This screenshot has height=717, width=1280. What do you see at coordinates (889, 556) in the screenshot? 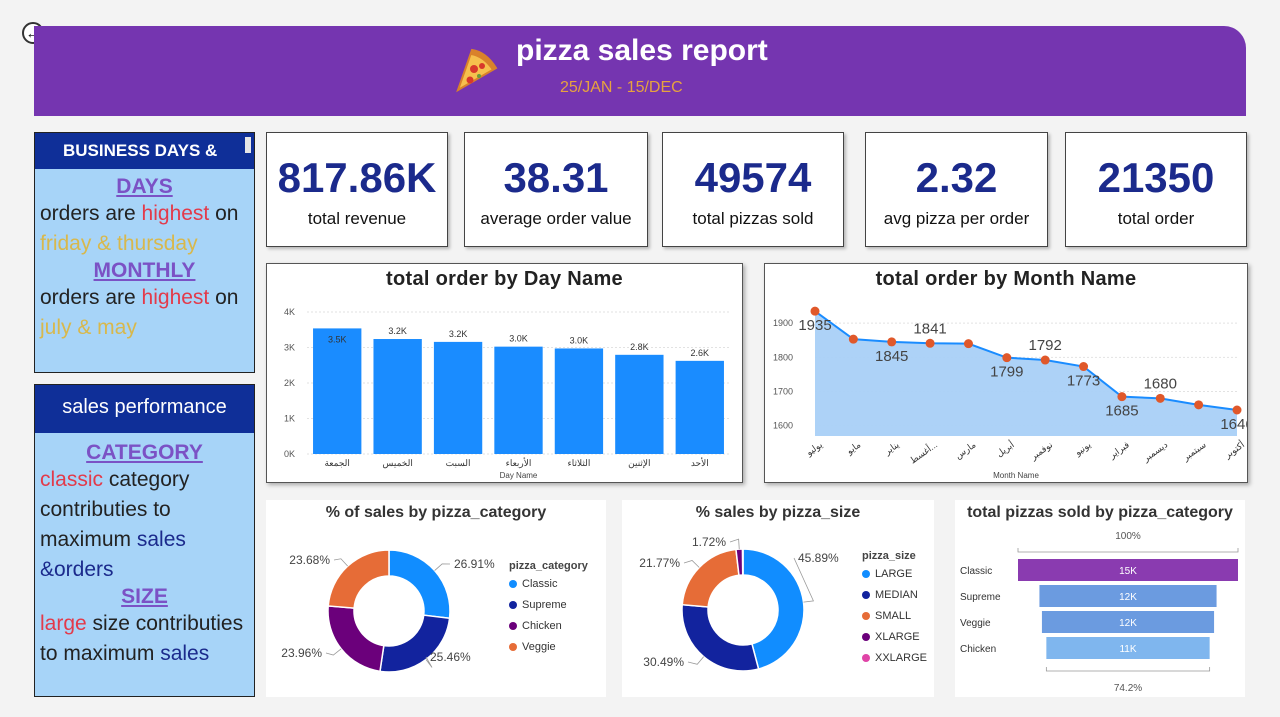
I see `legend-title: pizza_size` at bounding box center [889, 556].